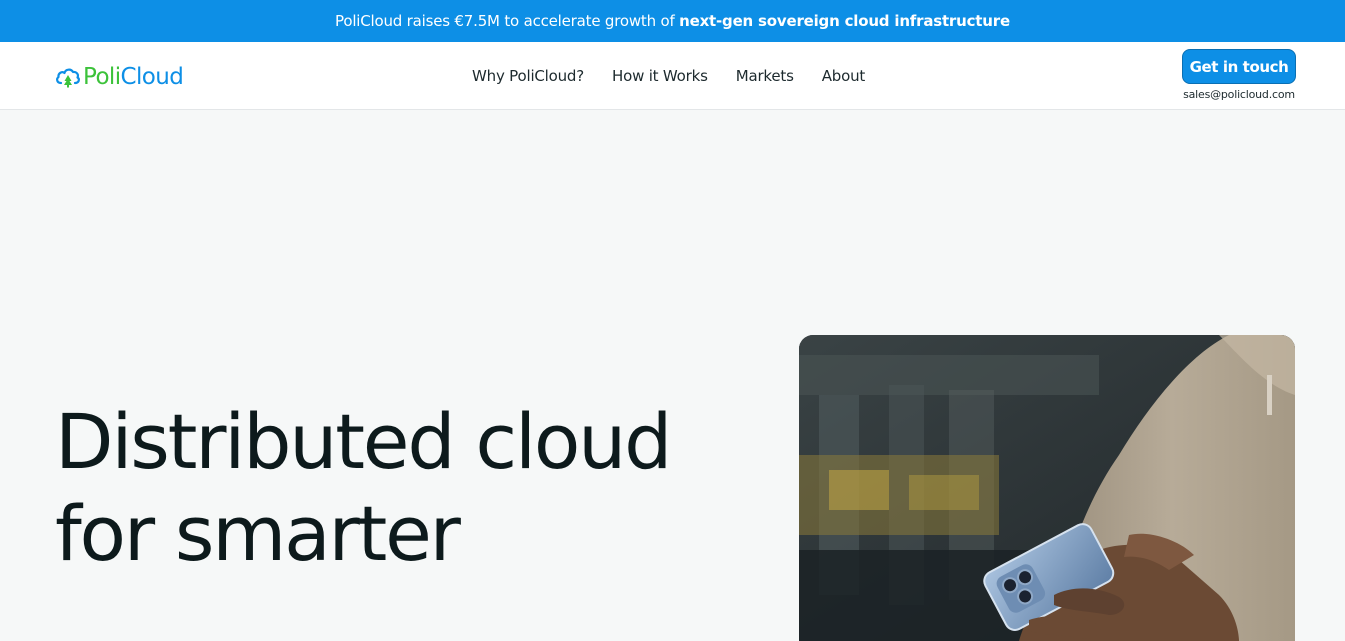  What do you see at coordinates (1239, 94) in the screenshot?
I see `sales-email-link: sales@policloud.com` at bounding box center [1239, 94].